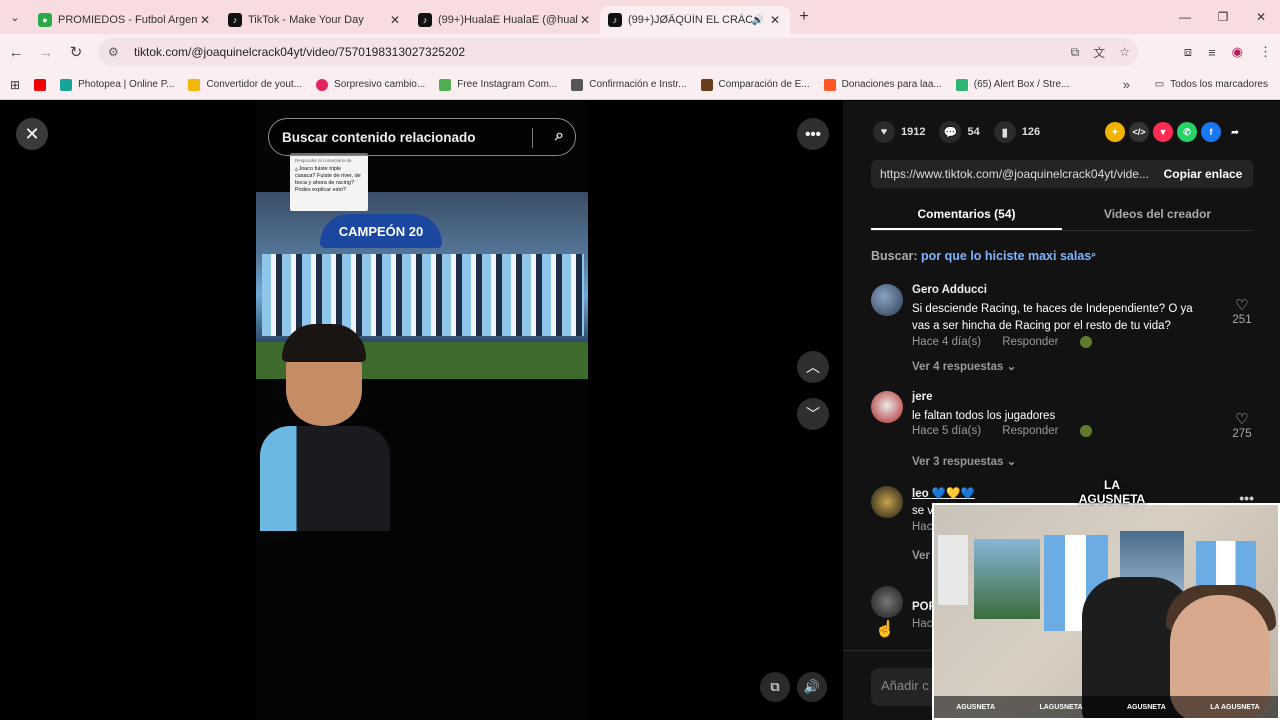 The width and height of the screenshot is (1280, 720). Describe the element at coordinates (1235, 132) in the screenshot. I see `share-arrow-icon: ➦` at that location.